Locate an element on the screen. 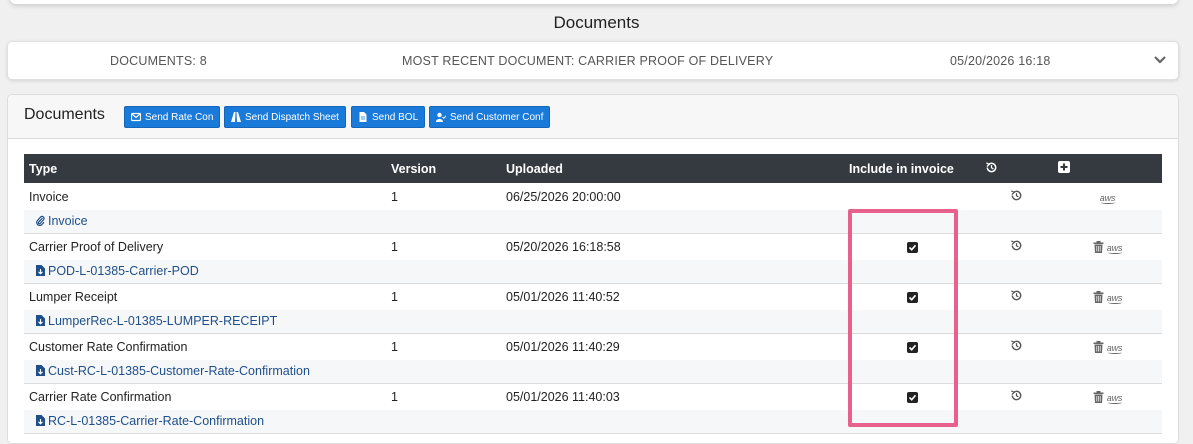 Image resolution: width=1193 pixels, height=444 pixels. document-file-name: Invoice is located at coordinates (68, 220).